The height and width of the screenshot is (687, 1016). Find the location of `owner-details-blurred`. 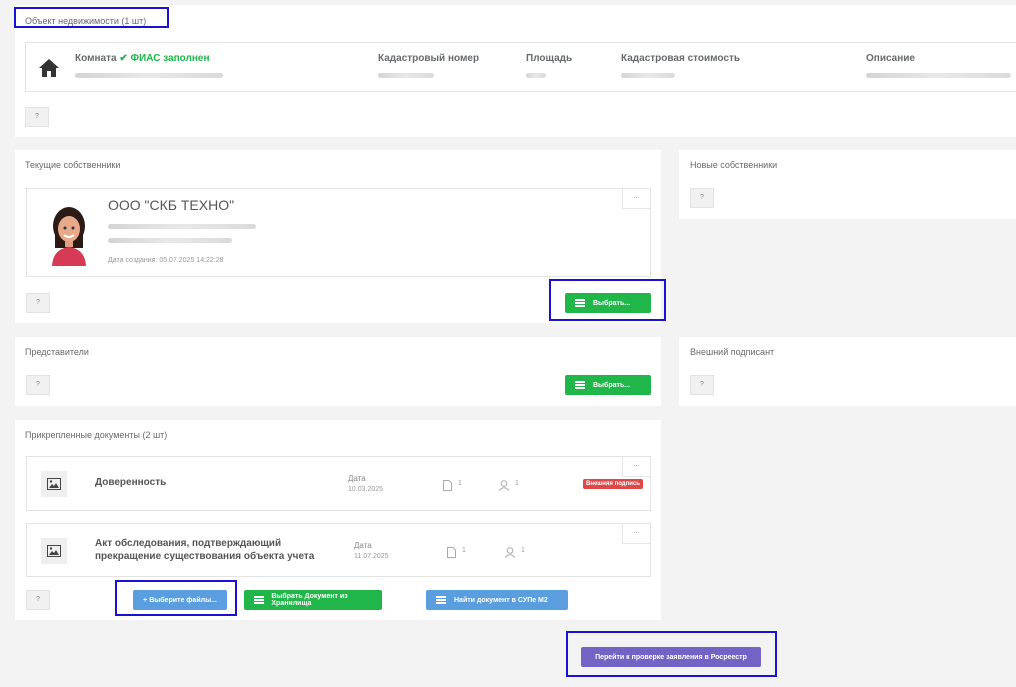

owner-details-blurred is located at coordinates (170, 240).